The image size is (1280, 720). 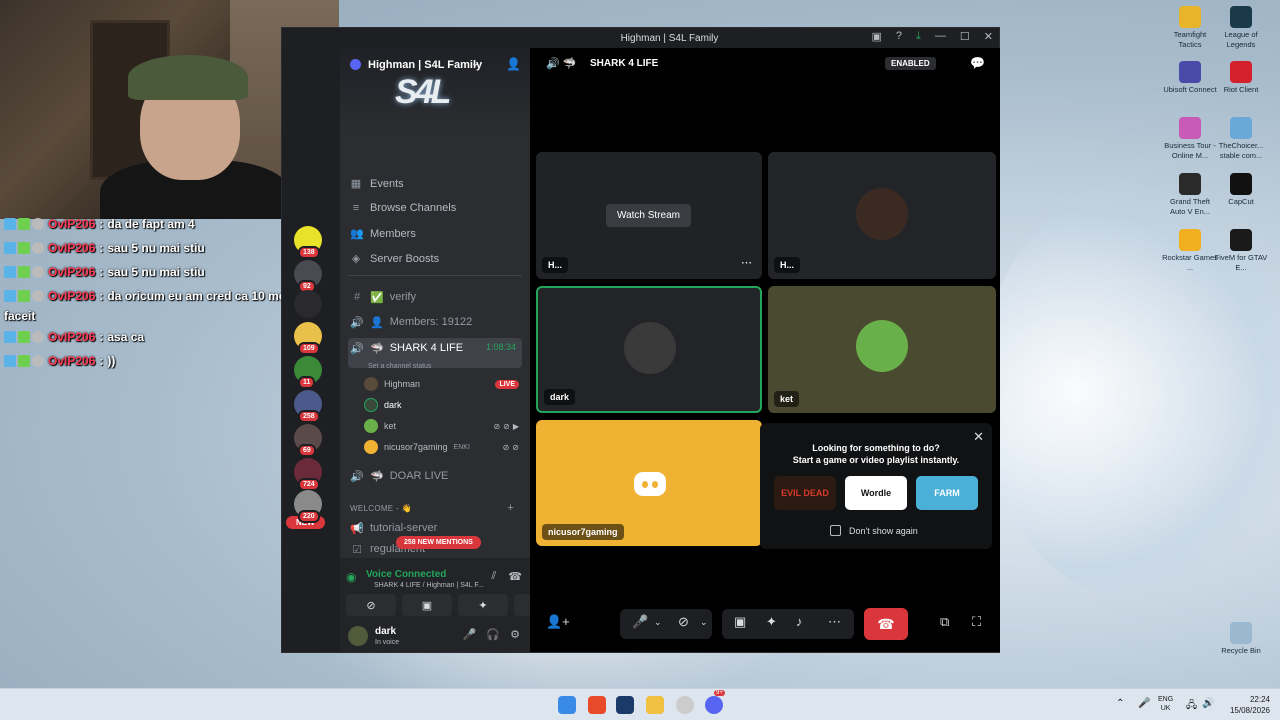 I want to click on desktop-icon: League of Legends, so click(x=1241, y=28).